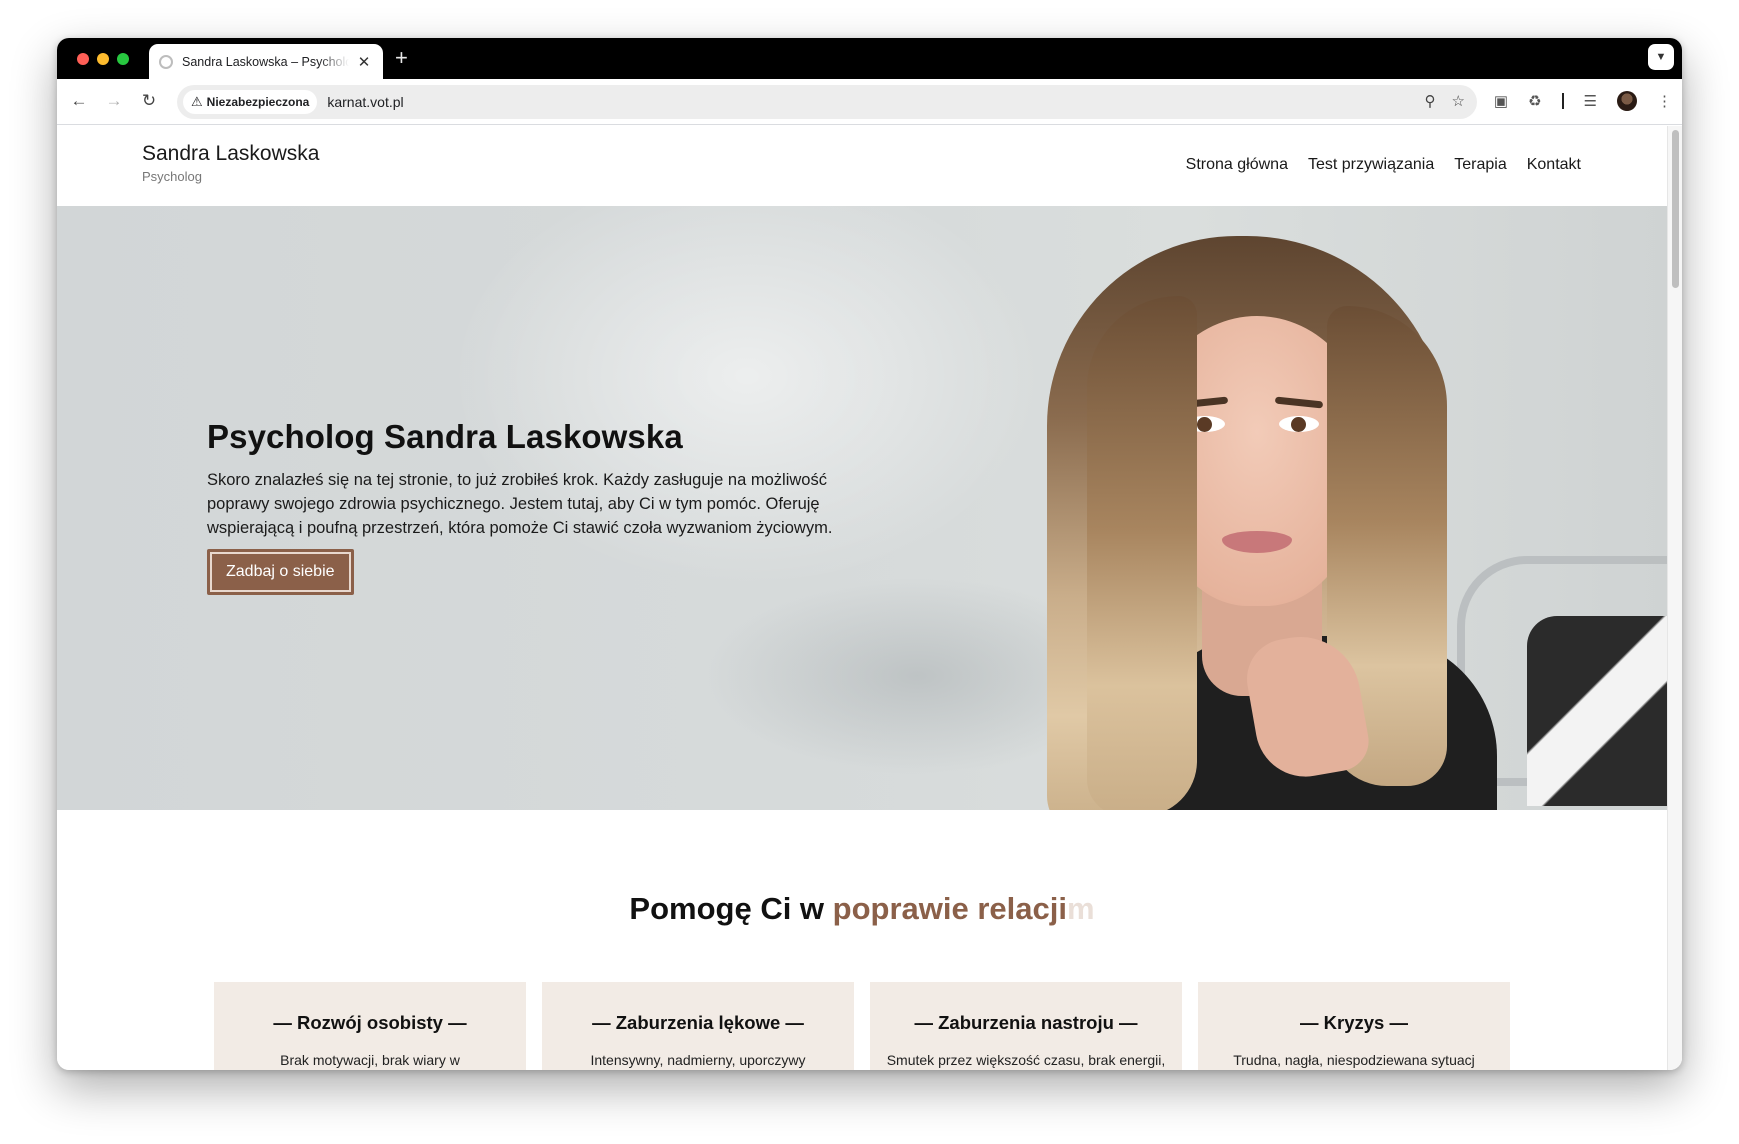  I want to click on toolbar-divider, so click(1562, 101).